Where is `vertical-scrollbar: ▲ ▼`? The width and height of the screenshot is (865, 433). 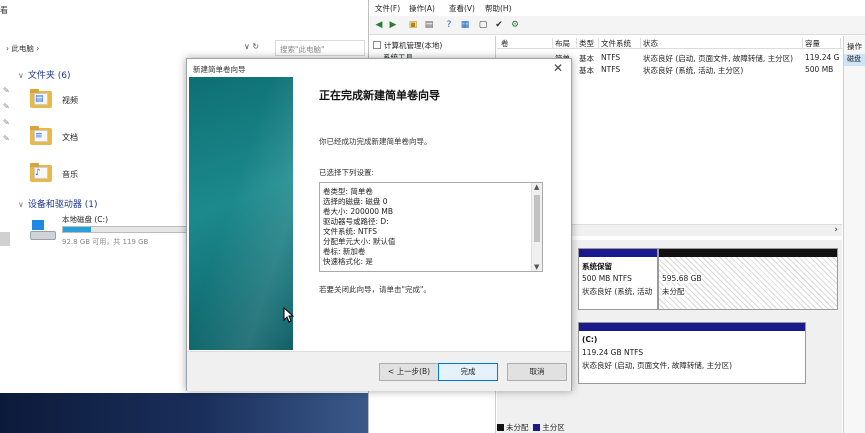 vertical-scrollbar: ▲ ▼ is located at coordinates (536, 227).